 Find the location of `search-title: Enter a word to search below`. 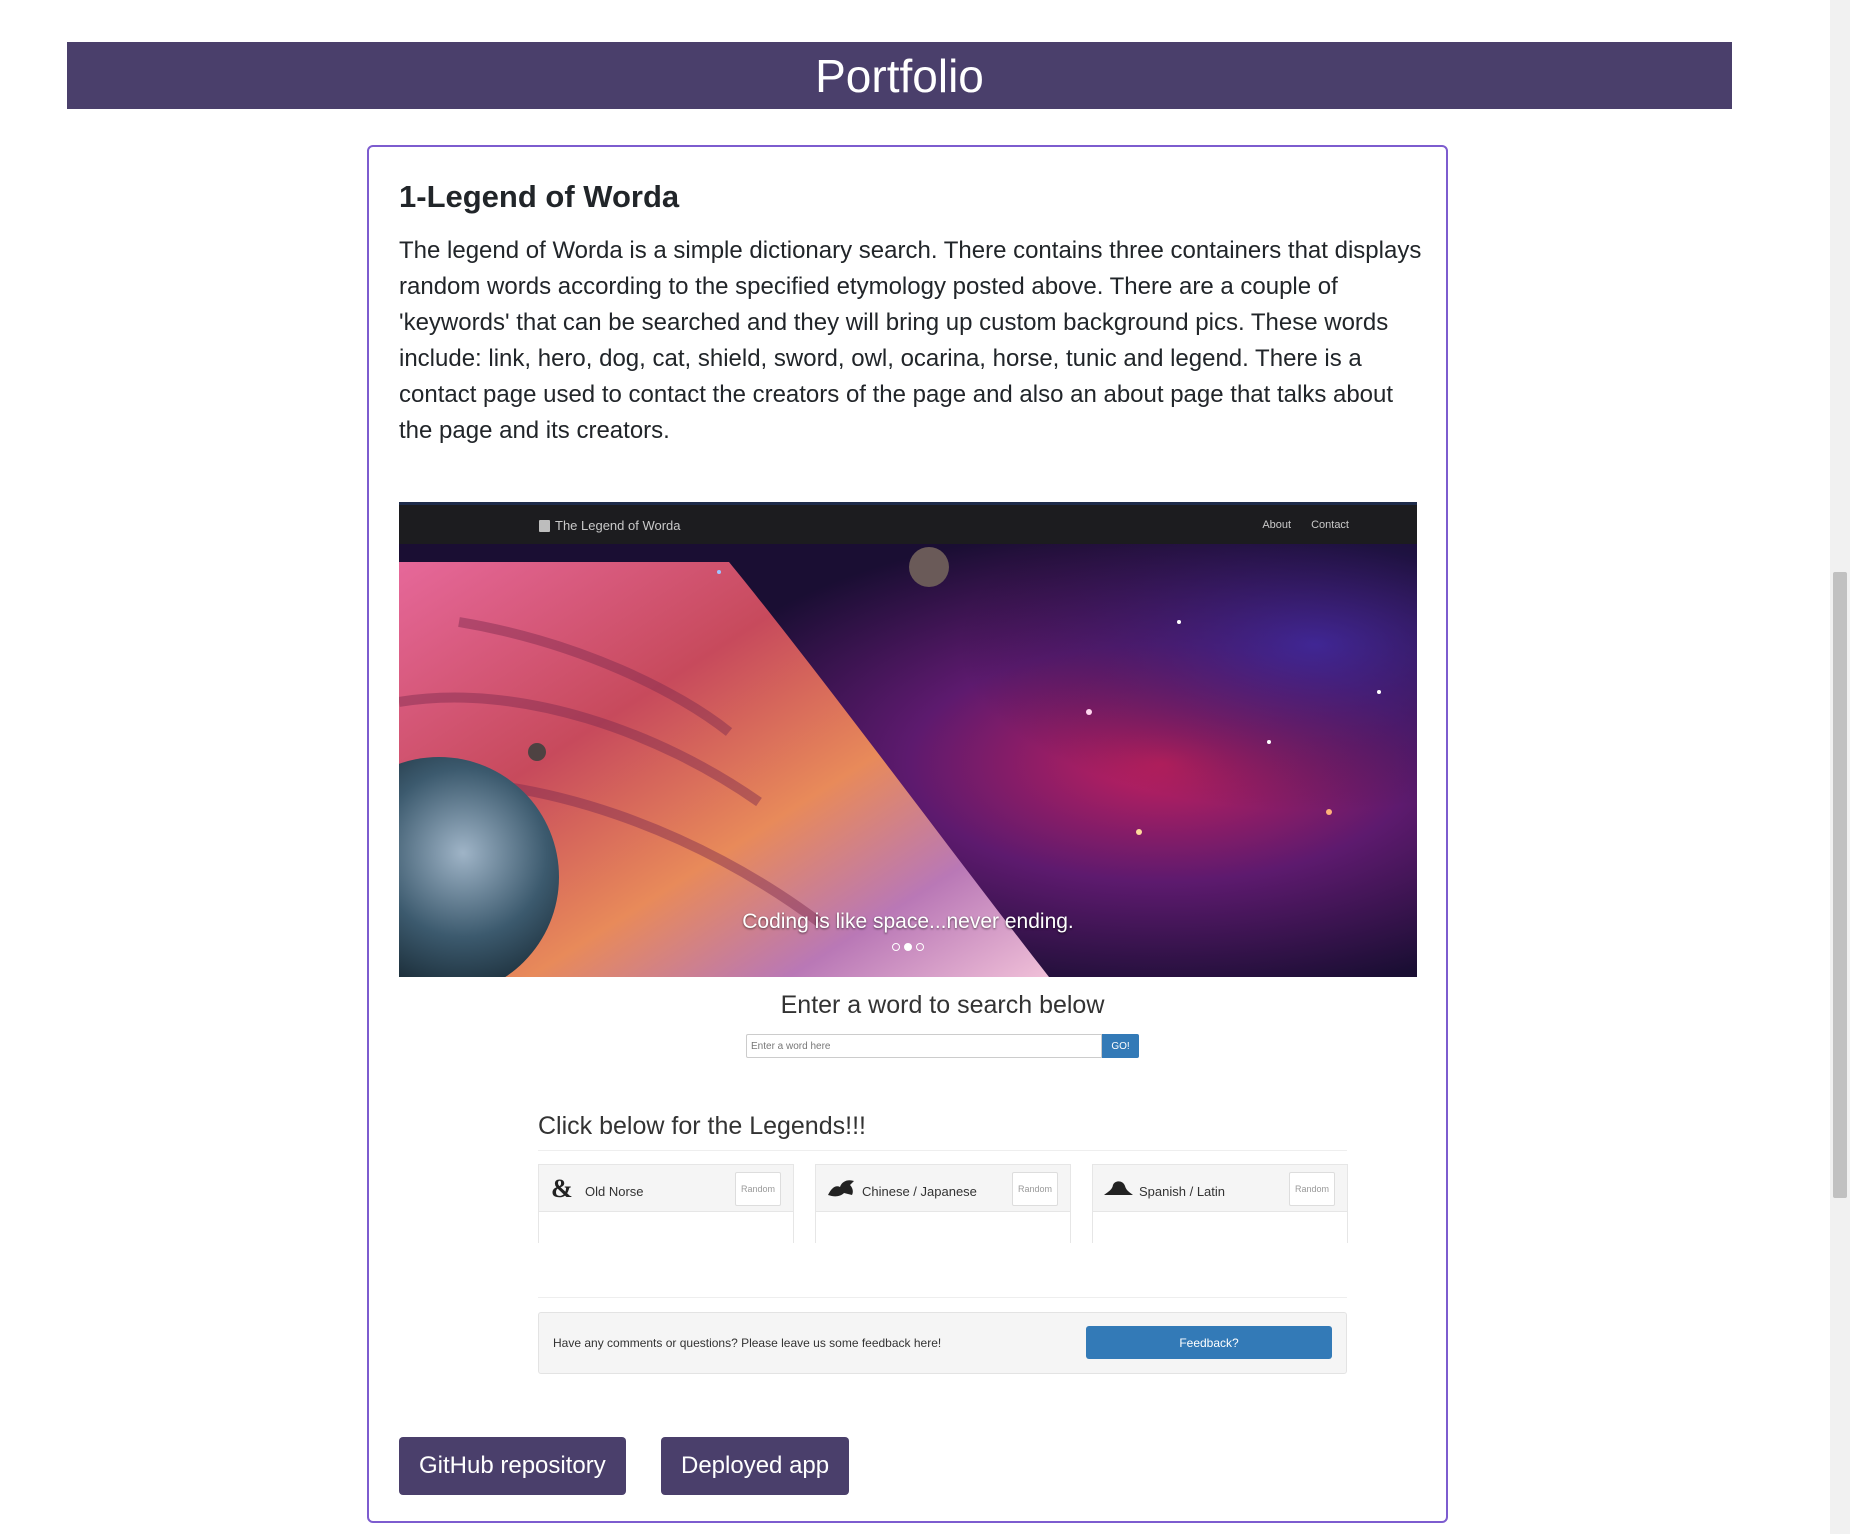

search-title: Enter a word to search below is located at coordinates (942, 1005).